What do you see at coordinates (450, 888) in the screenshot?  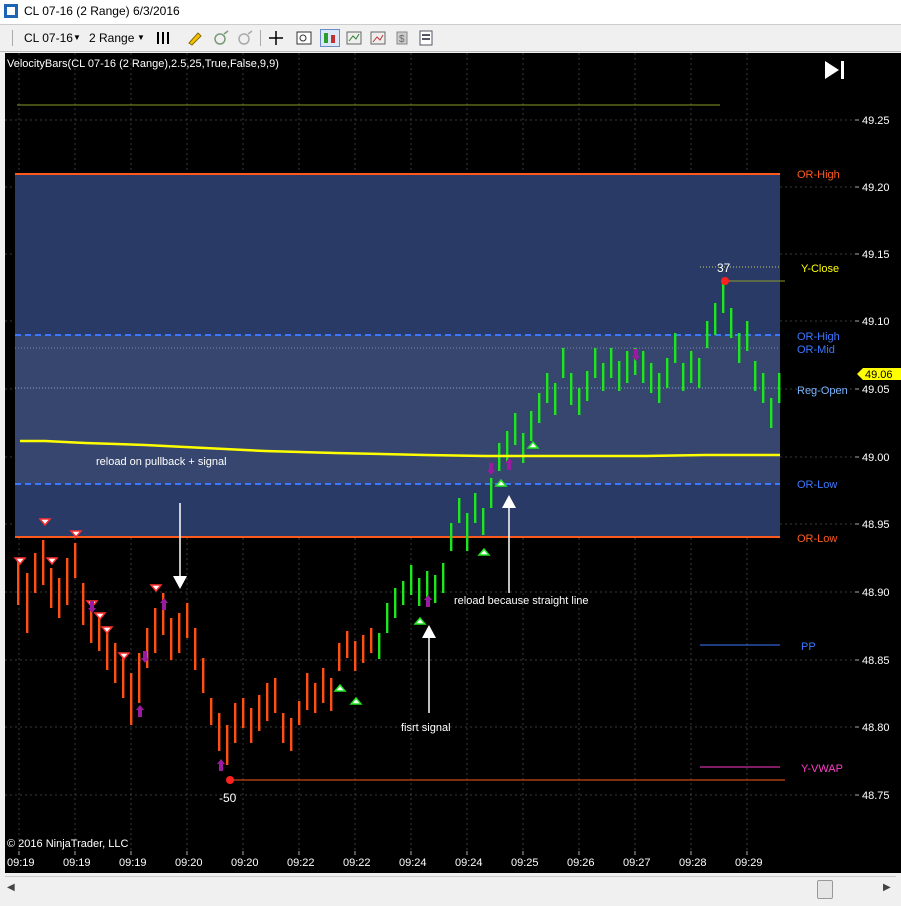 I see `horizontal-scrollbar: ◀ ▶` at bounding box center [450, 888].